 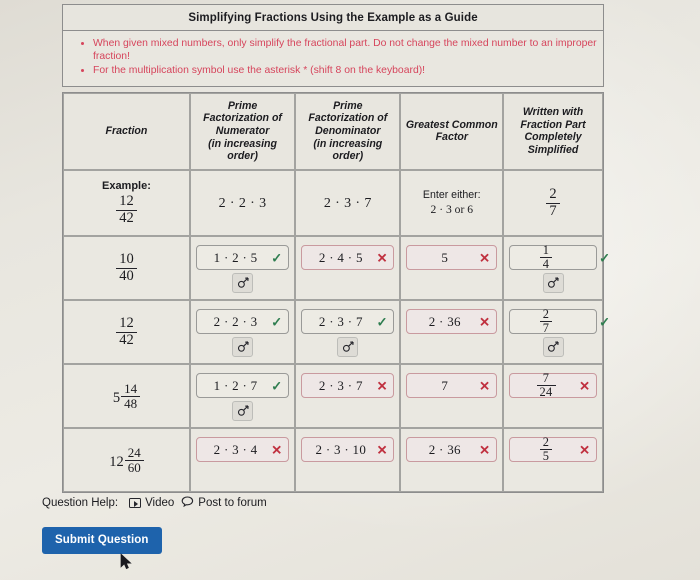 I want to click on cell-gcf: 2 · 36 ✕, so click(x=452, y=460).